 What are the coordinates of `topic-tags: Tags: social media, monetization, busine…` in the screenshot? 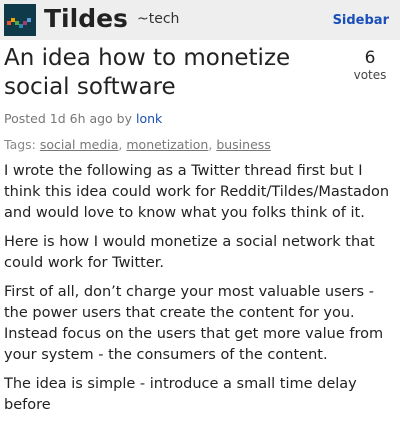 It's located at (137, 144).